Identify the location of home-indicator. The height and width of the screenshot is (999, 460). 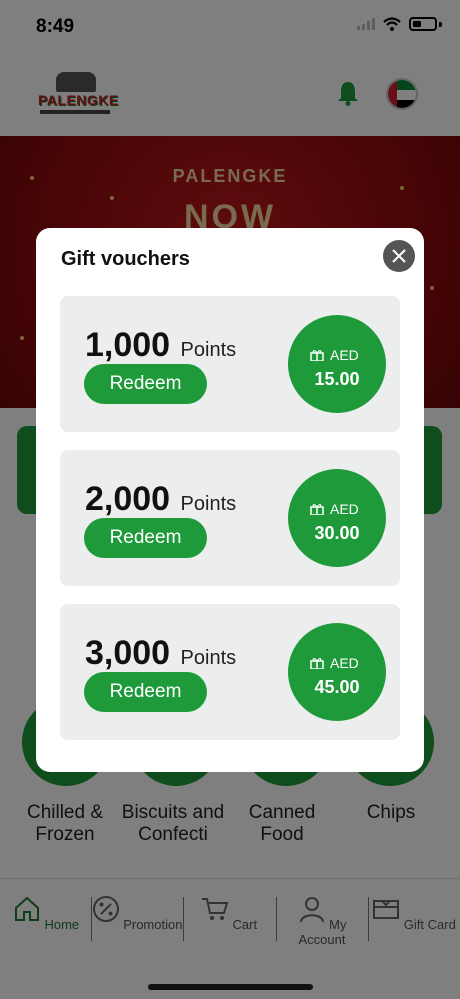
(230, 987).